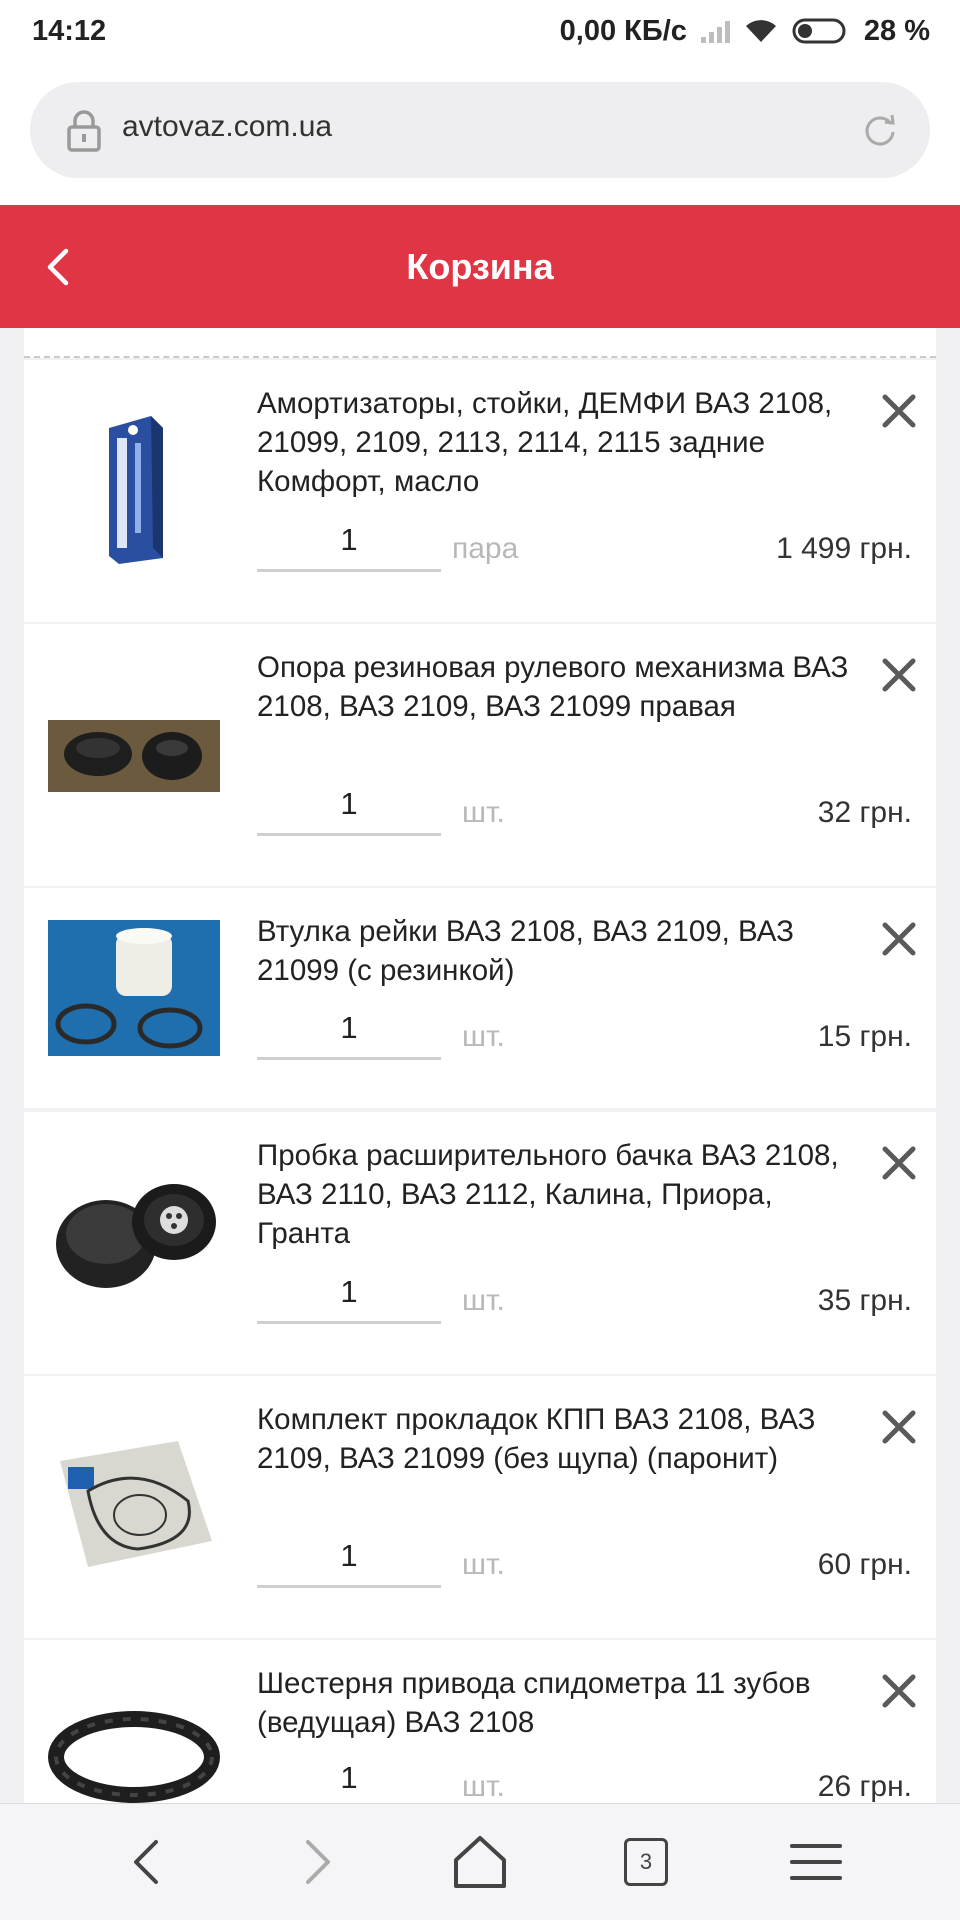 This screenshot has height=1920, width=960. What do you see at coordinates (316, 1862) in the screenshot?
I see `forward-arrow-icon` at bounding box center [316, 1862].